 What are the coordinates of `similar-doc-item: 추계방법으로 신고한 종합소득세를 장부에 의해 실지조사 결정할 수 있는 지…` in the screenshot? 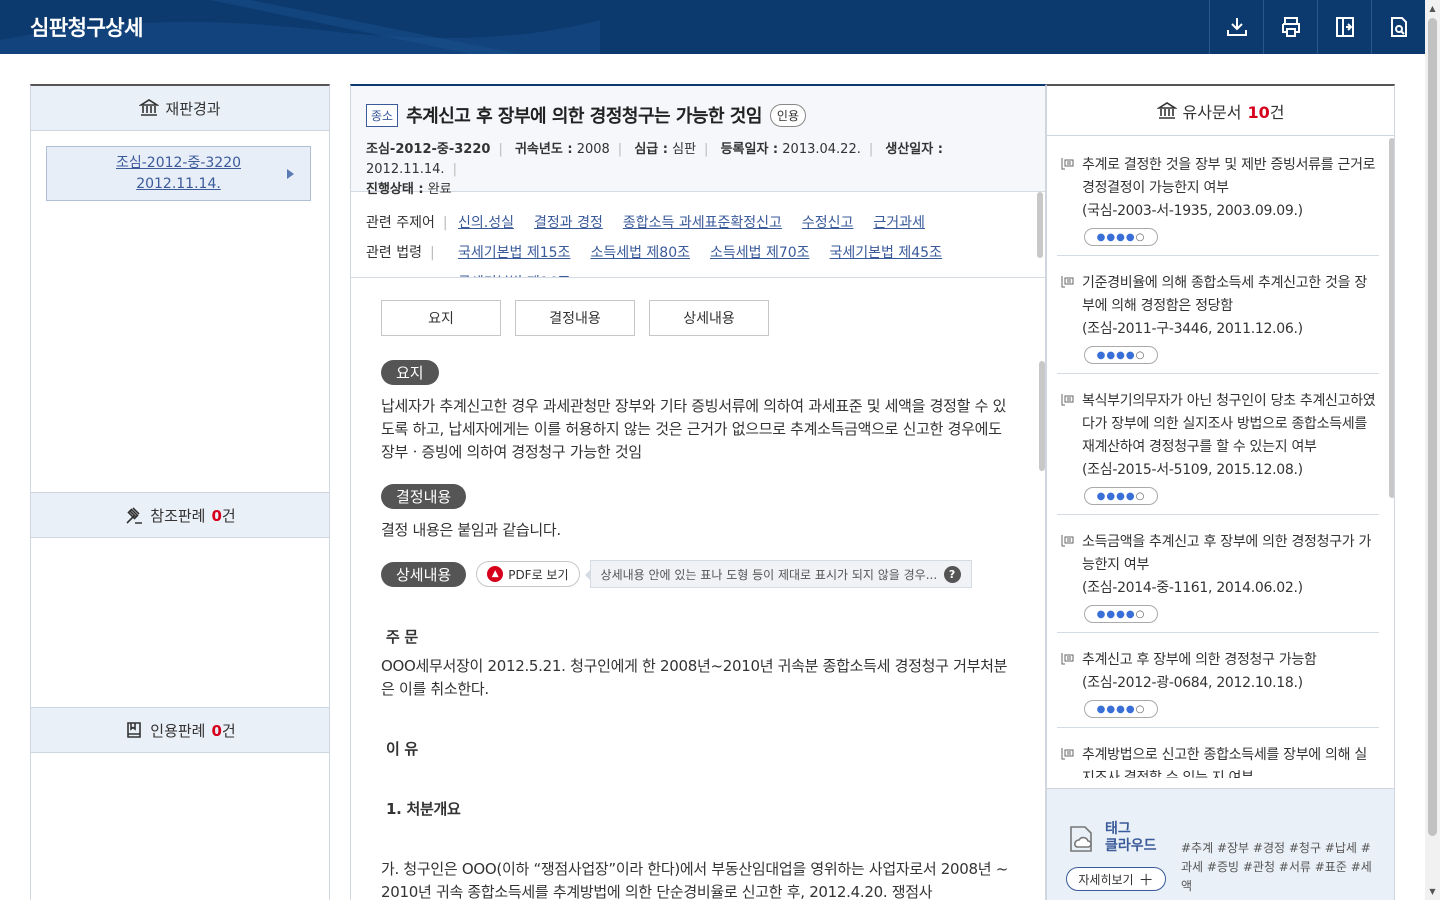 It's located at (1218, 753).